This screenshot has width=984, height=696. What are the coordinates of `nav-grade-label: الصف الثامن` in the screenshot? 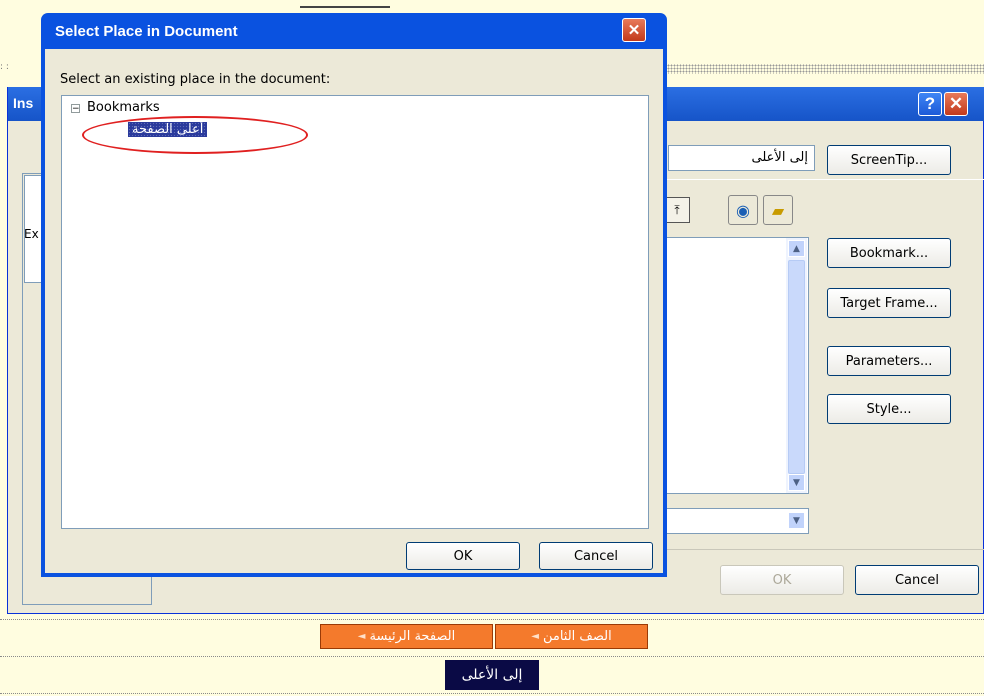 It's located at (577, 636).